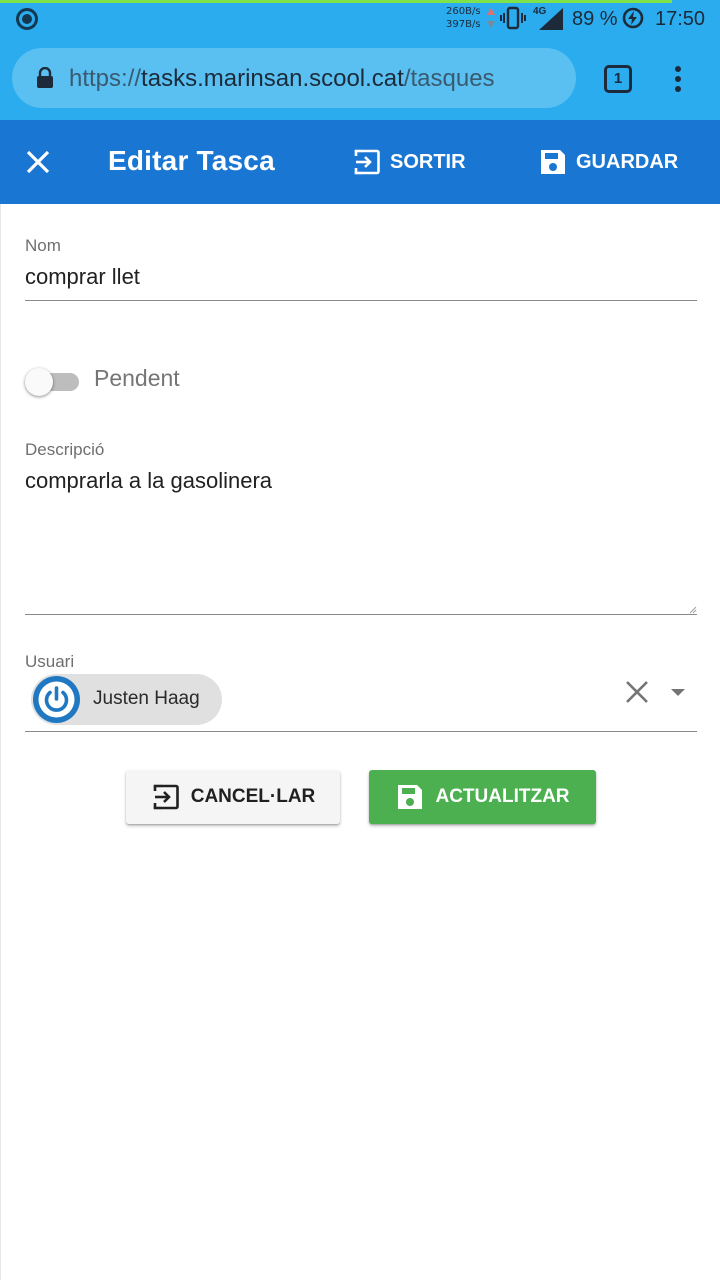 The height and width of the screenshot is (1280, 720). What do you see at coordinates (253, 796) in the screenshot?
I see `cancel-button-label: CANCEL·LAR` at bounding box center [253, 796].